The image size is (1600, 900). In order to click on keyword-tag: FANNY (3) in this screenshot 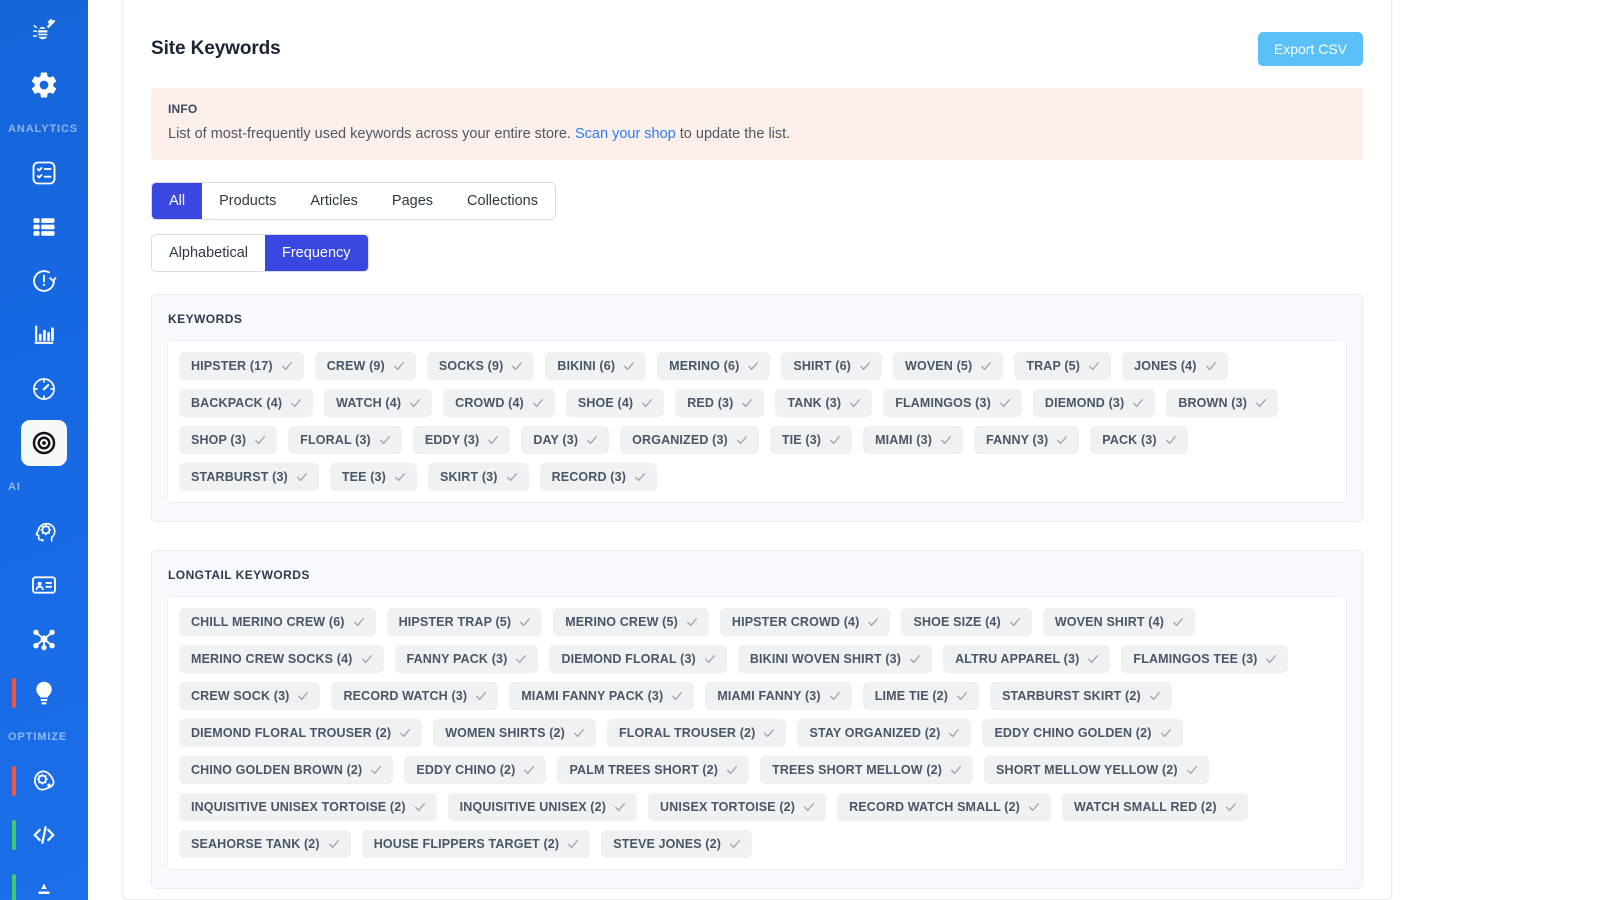, I will do `click(1027, 439)`.